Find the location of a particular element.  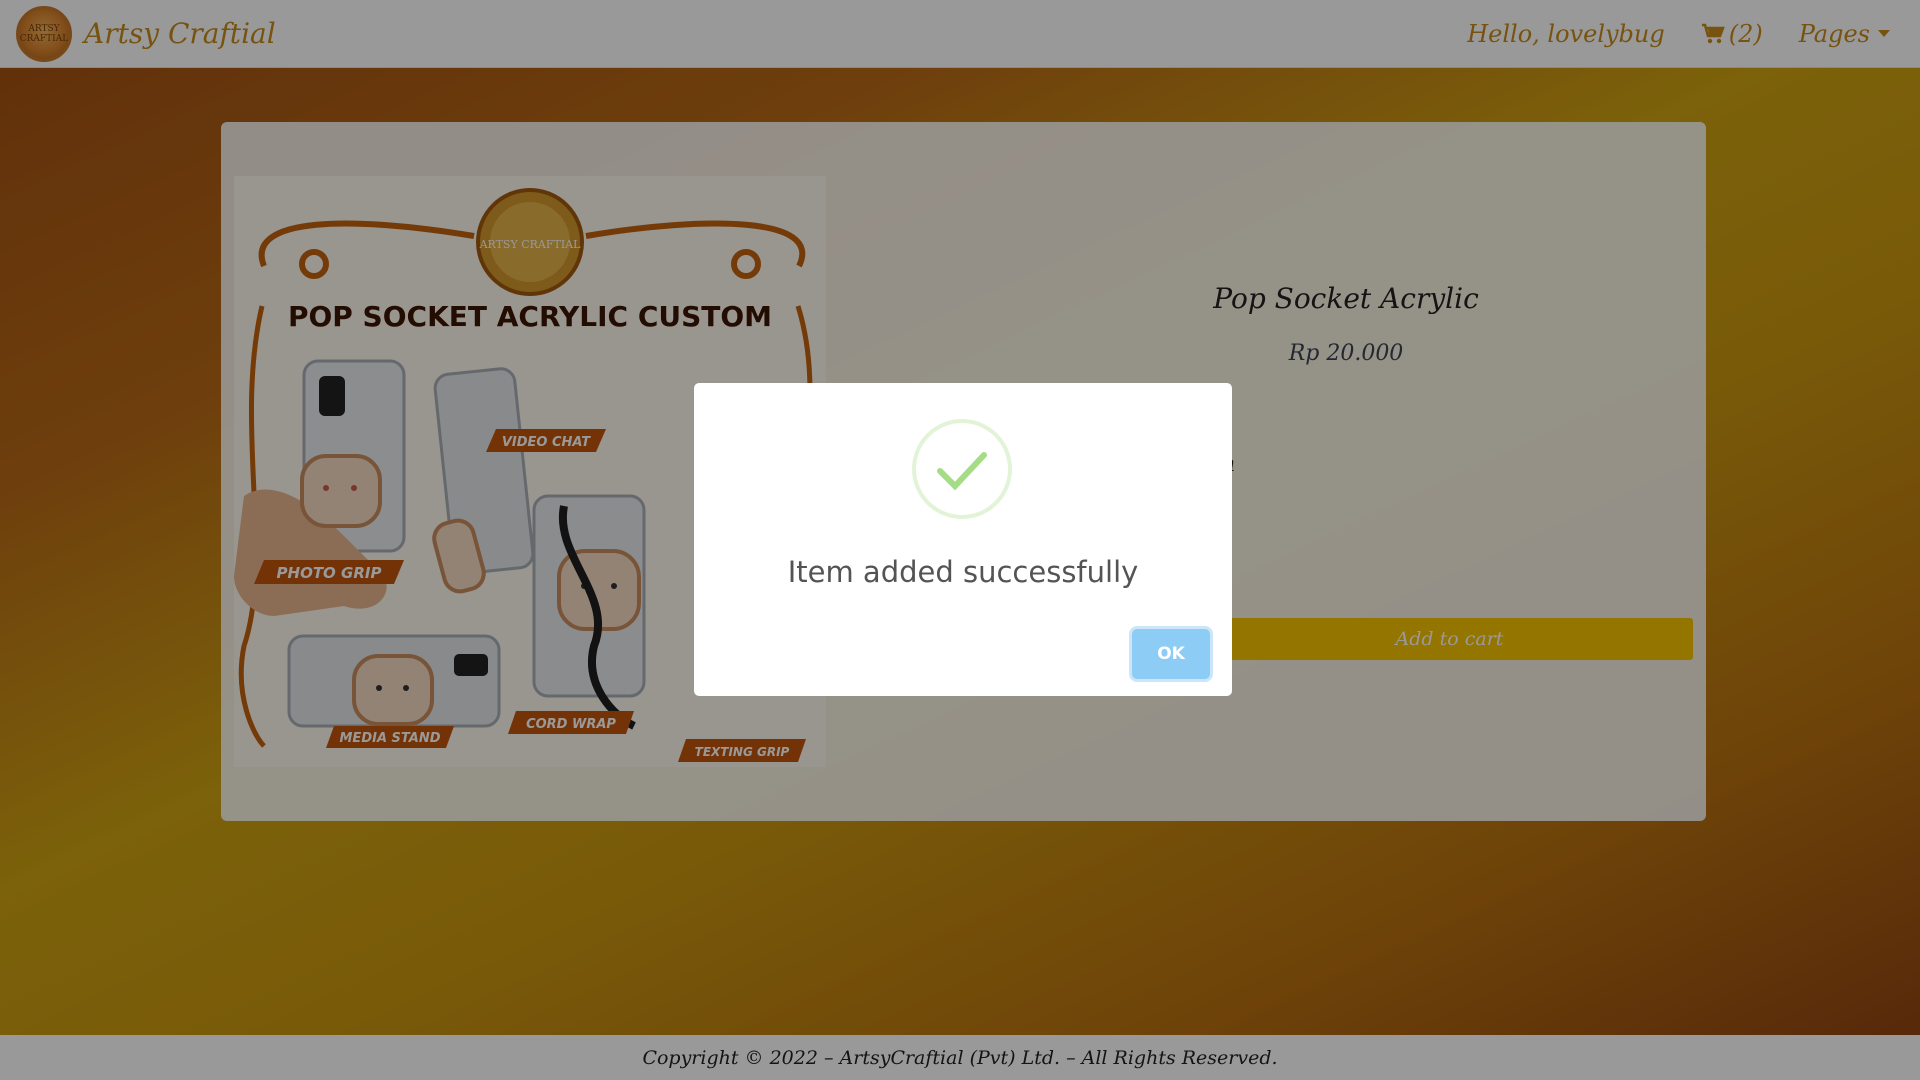

dialog-message: Item added successfully is located at coordinates (963, 572).